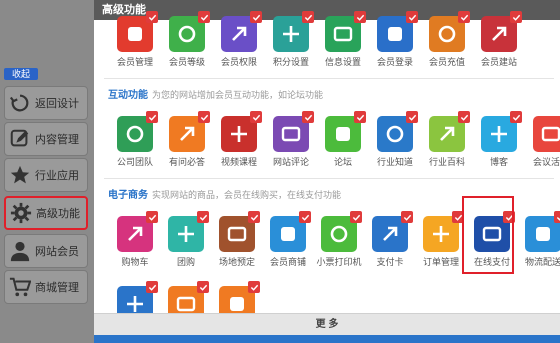 The width and height of the screenshot is (560, 343). Describe the element at coordinates (392, 231) in the screenshot. I see `payment-card-icon` at that location.